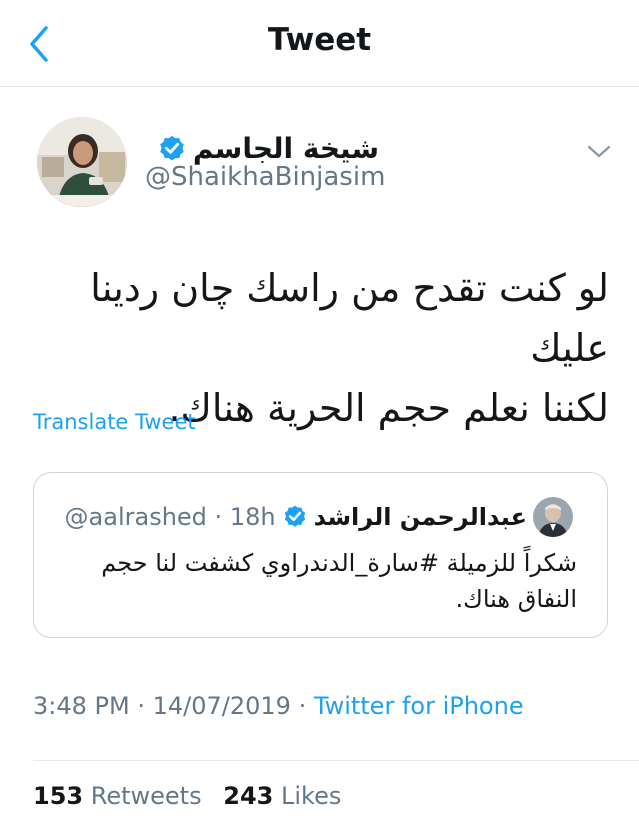  Describe the element at coordinates (311, 796) in the screenshot. I see `likes-label: Likes` at that location.